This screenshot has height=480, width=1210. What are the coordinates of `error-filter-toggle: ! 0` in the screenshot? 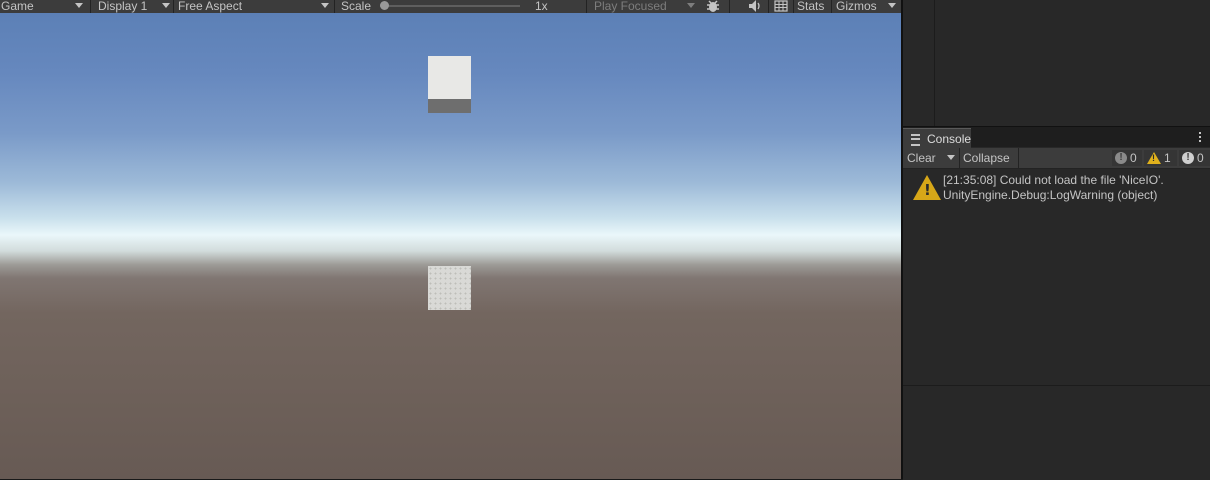 It's located at (1127, 158).